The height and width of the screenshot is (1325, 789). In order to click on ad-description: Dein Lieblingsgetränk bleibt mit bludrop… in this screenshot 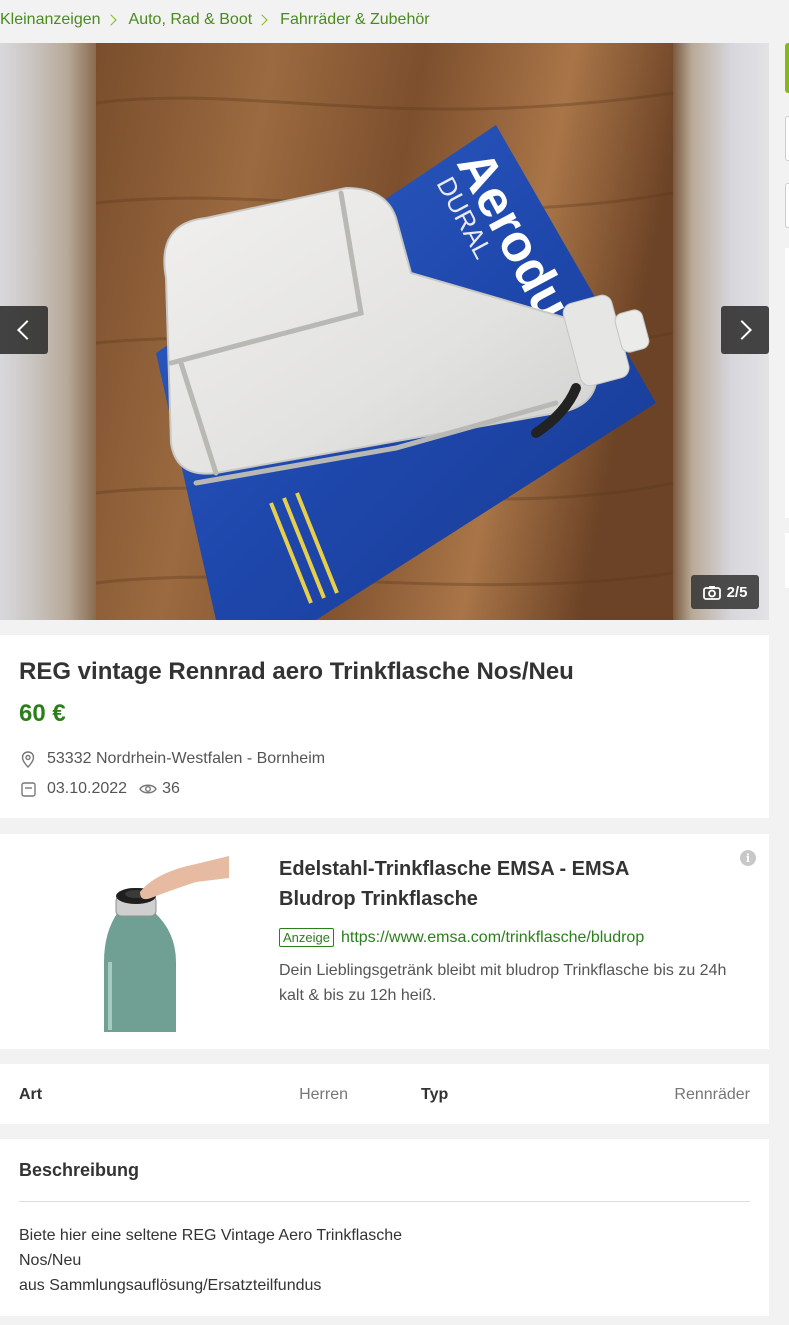, I will do `click(503, 983)`.